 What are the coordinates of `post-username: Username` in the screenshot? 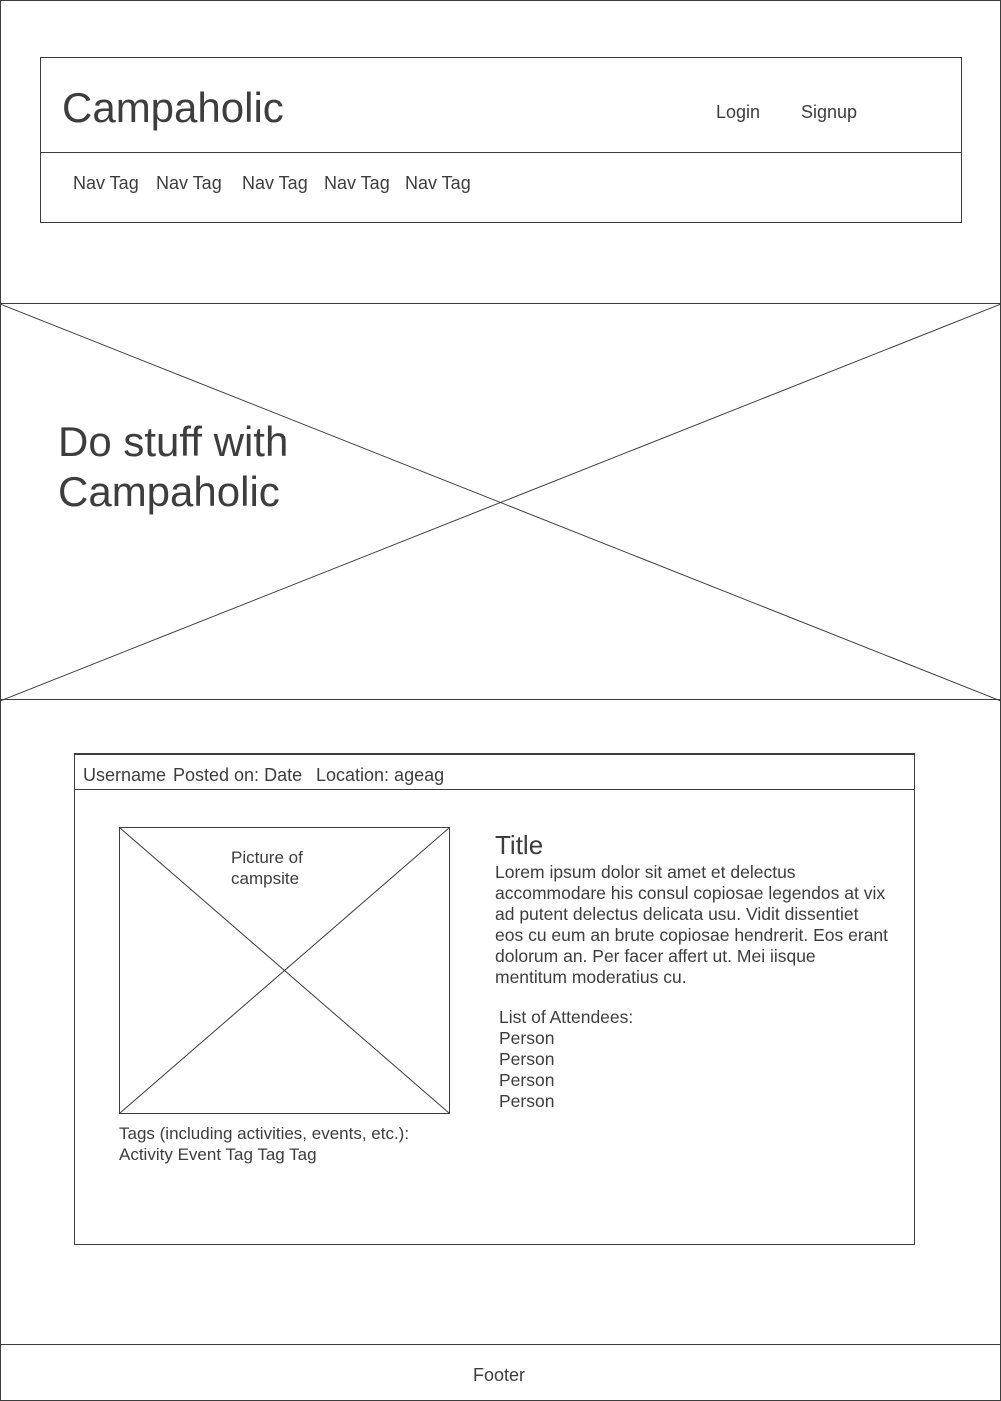 It's located at (124, 775).